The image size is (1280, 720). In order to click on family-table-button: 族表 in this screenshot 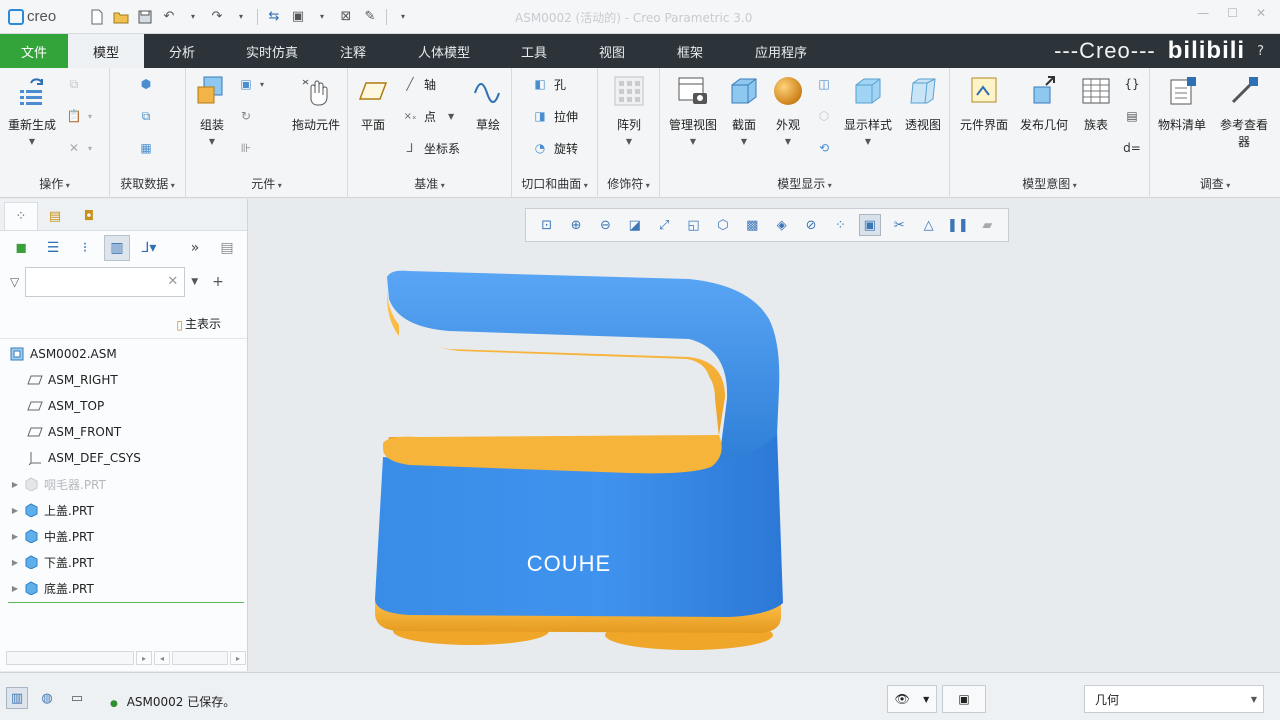, I will do `click(1096, 103)`.